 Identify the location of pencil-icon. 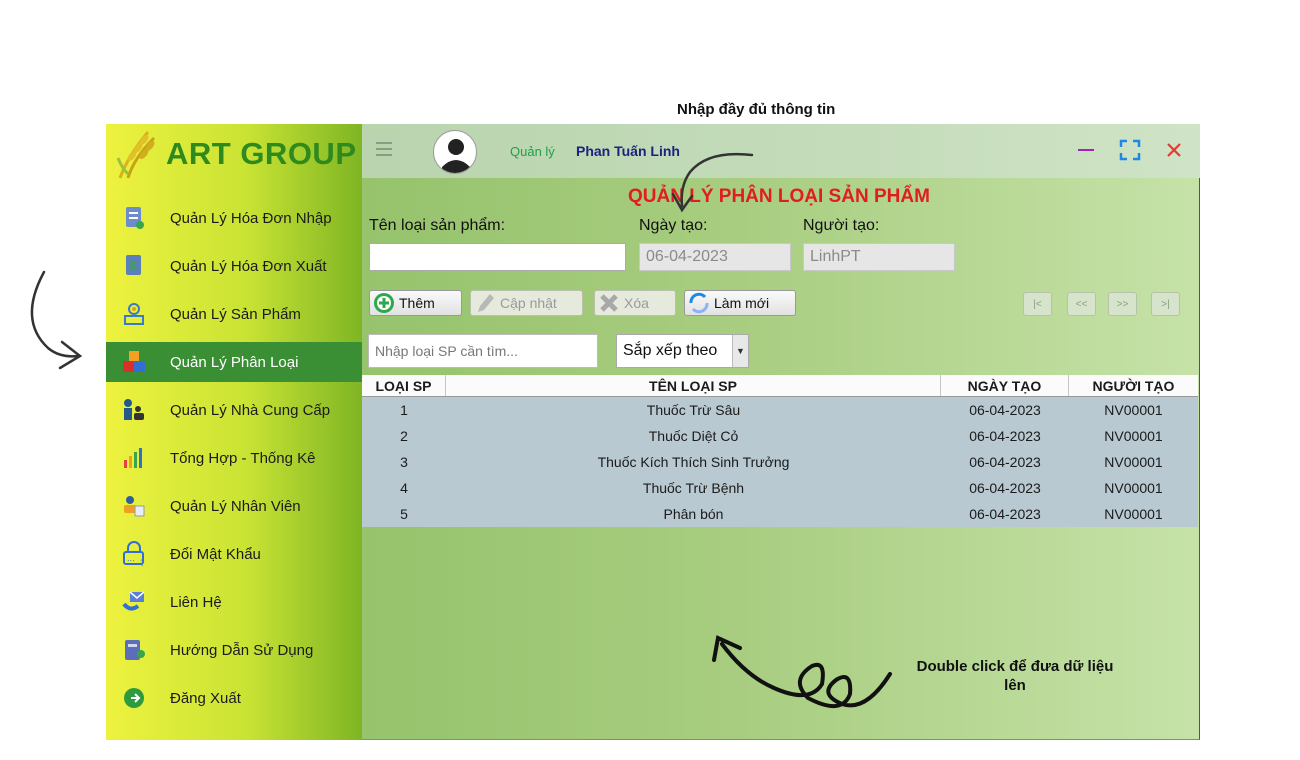
(485, 303).